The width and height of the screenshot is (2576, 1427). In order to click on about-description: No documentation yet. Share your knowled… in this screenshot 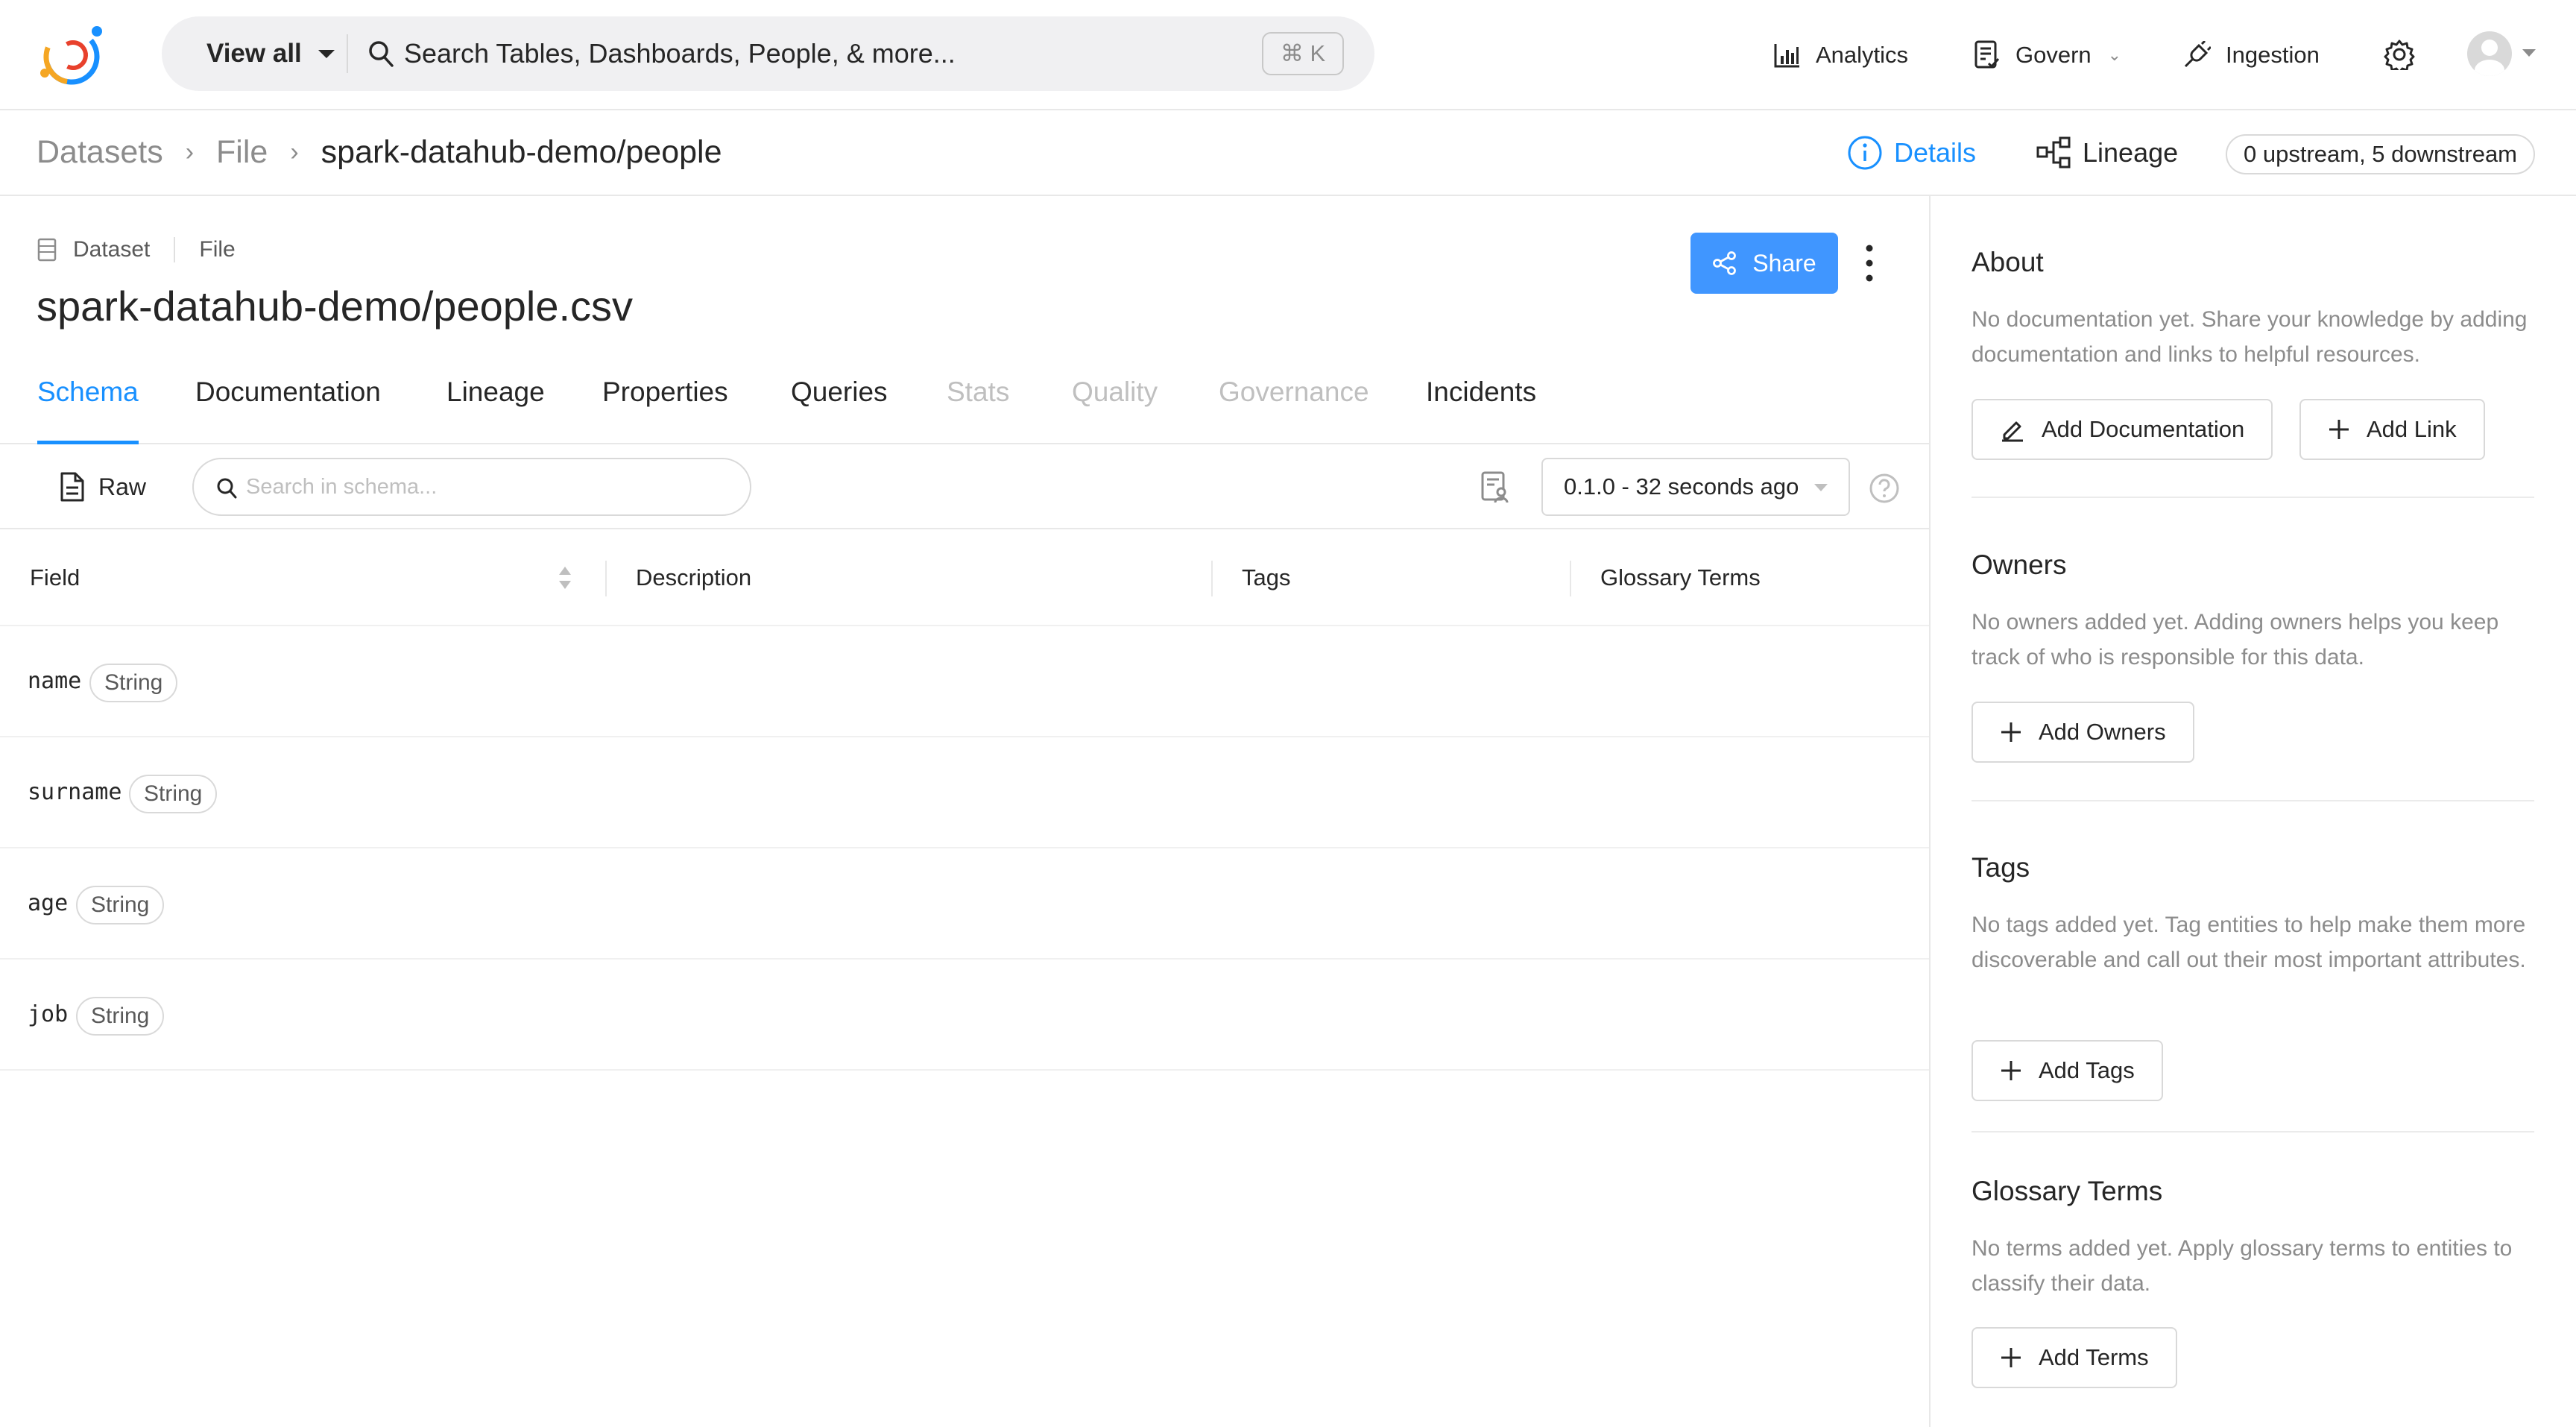, I will do `click(2250, 337)`.